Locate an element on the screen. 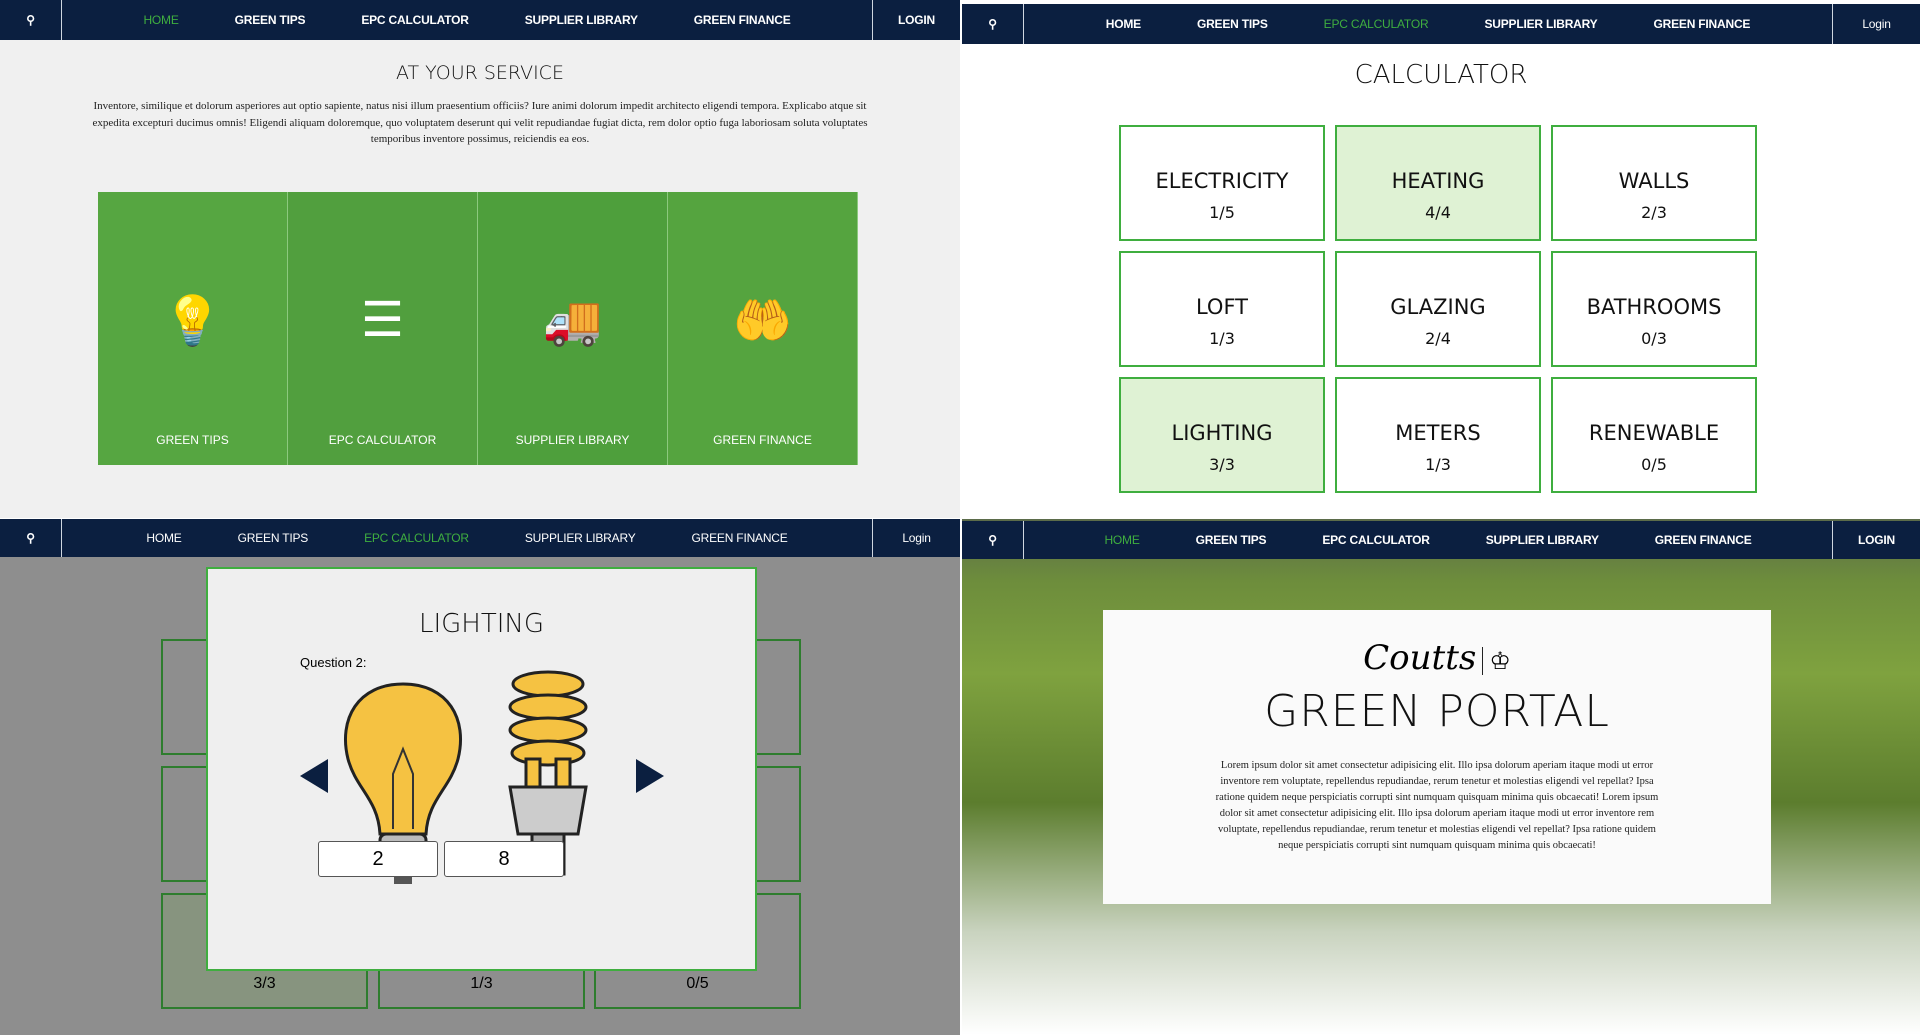 This screenshot has width=1920, height=1035. cell-name: HEATING is located at coordinates (1438, 181).